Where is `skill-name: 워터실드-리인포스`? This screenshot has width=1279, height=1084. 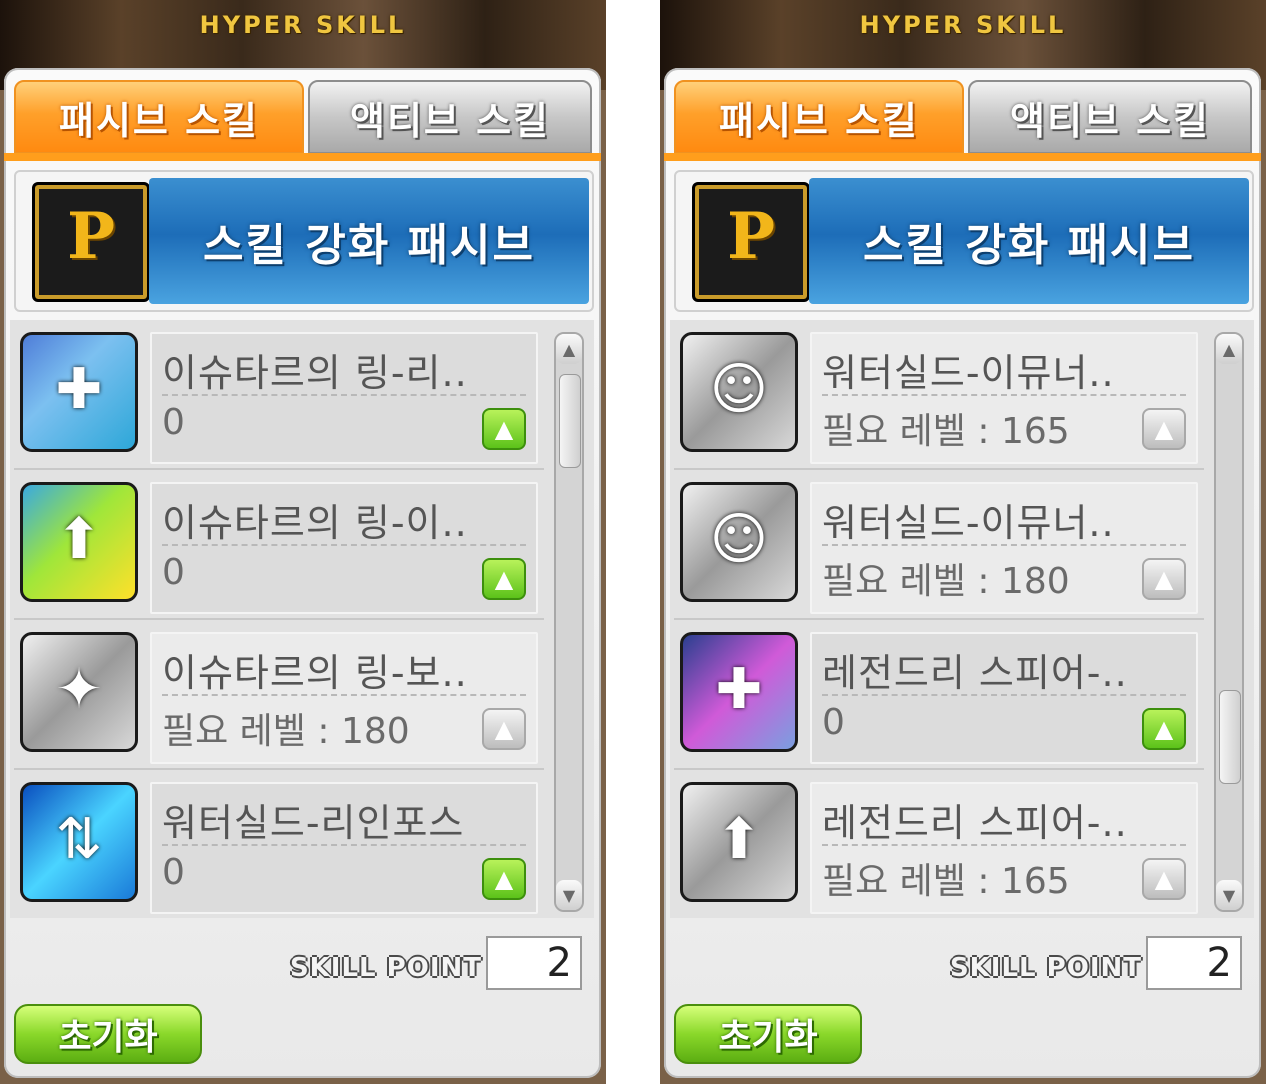 skill-name: 워터실드-리인포스 is located at coordinates (344, 819).